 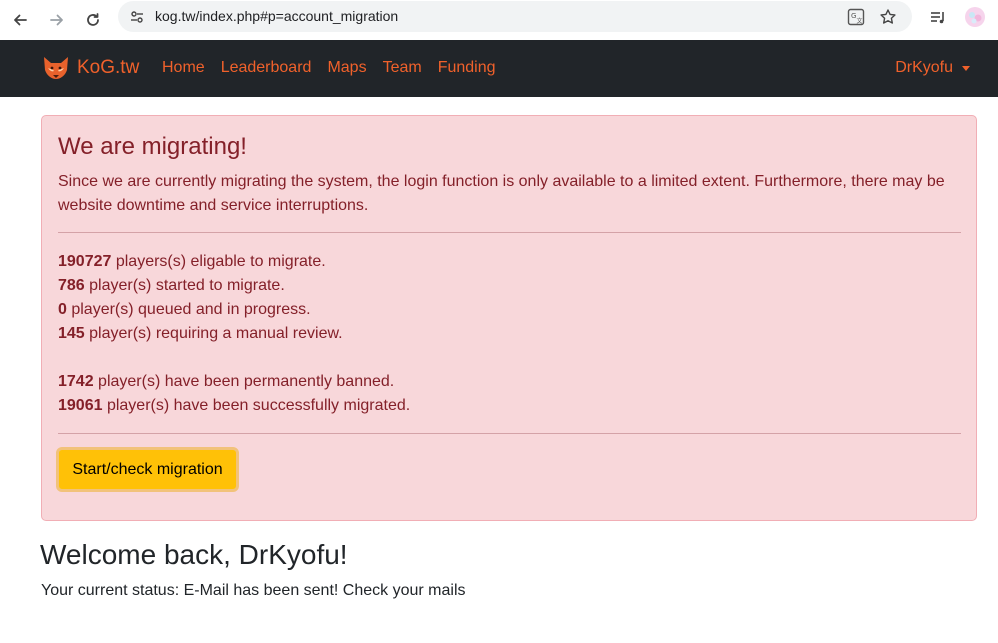 What do you see at coordinates (71, 333) in the screenshot?
I see `stat-value: 145` at bounding box center [71, 333].